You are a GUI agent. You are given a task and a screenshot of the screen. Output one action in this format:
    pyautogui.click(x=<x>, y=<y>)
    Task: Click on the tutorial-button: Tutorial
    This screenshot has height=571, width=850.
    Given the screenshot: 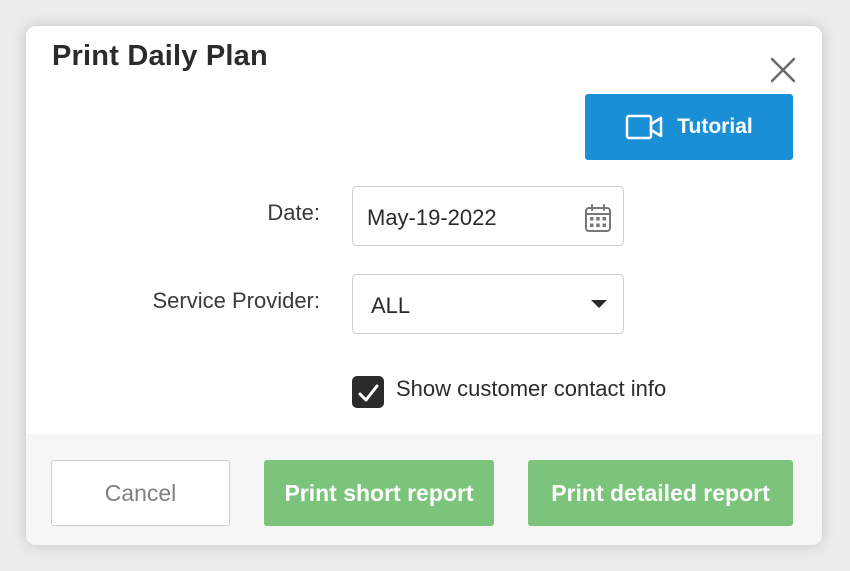 What is the action you would take?
    pyautogui.click(x=689, y=127)
    